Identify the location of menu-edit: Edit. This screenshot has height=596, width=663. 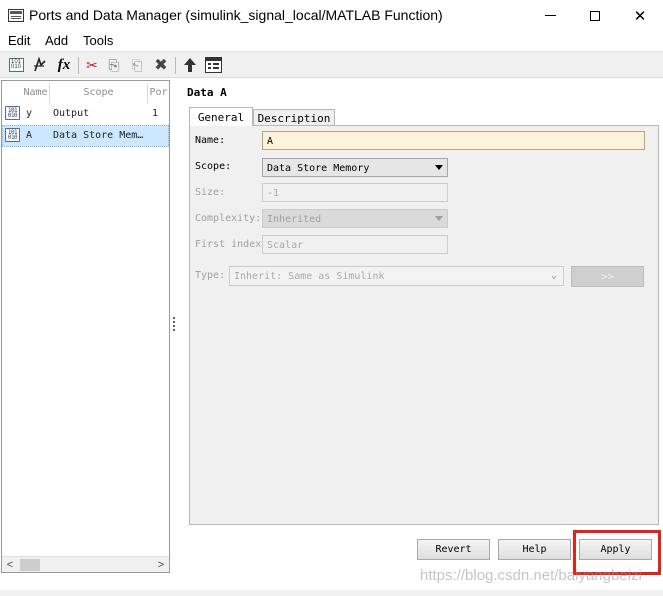
(19, 40).